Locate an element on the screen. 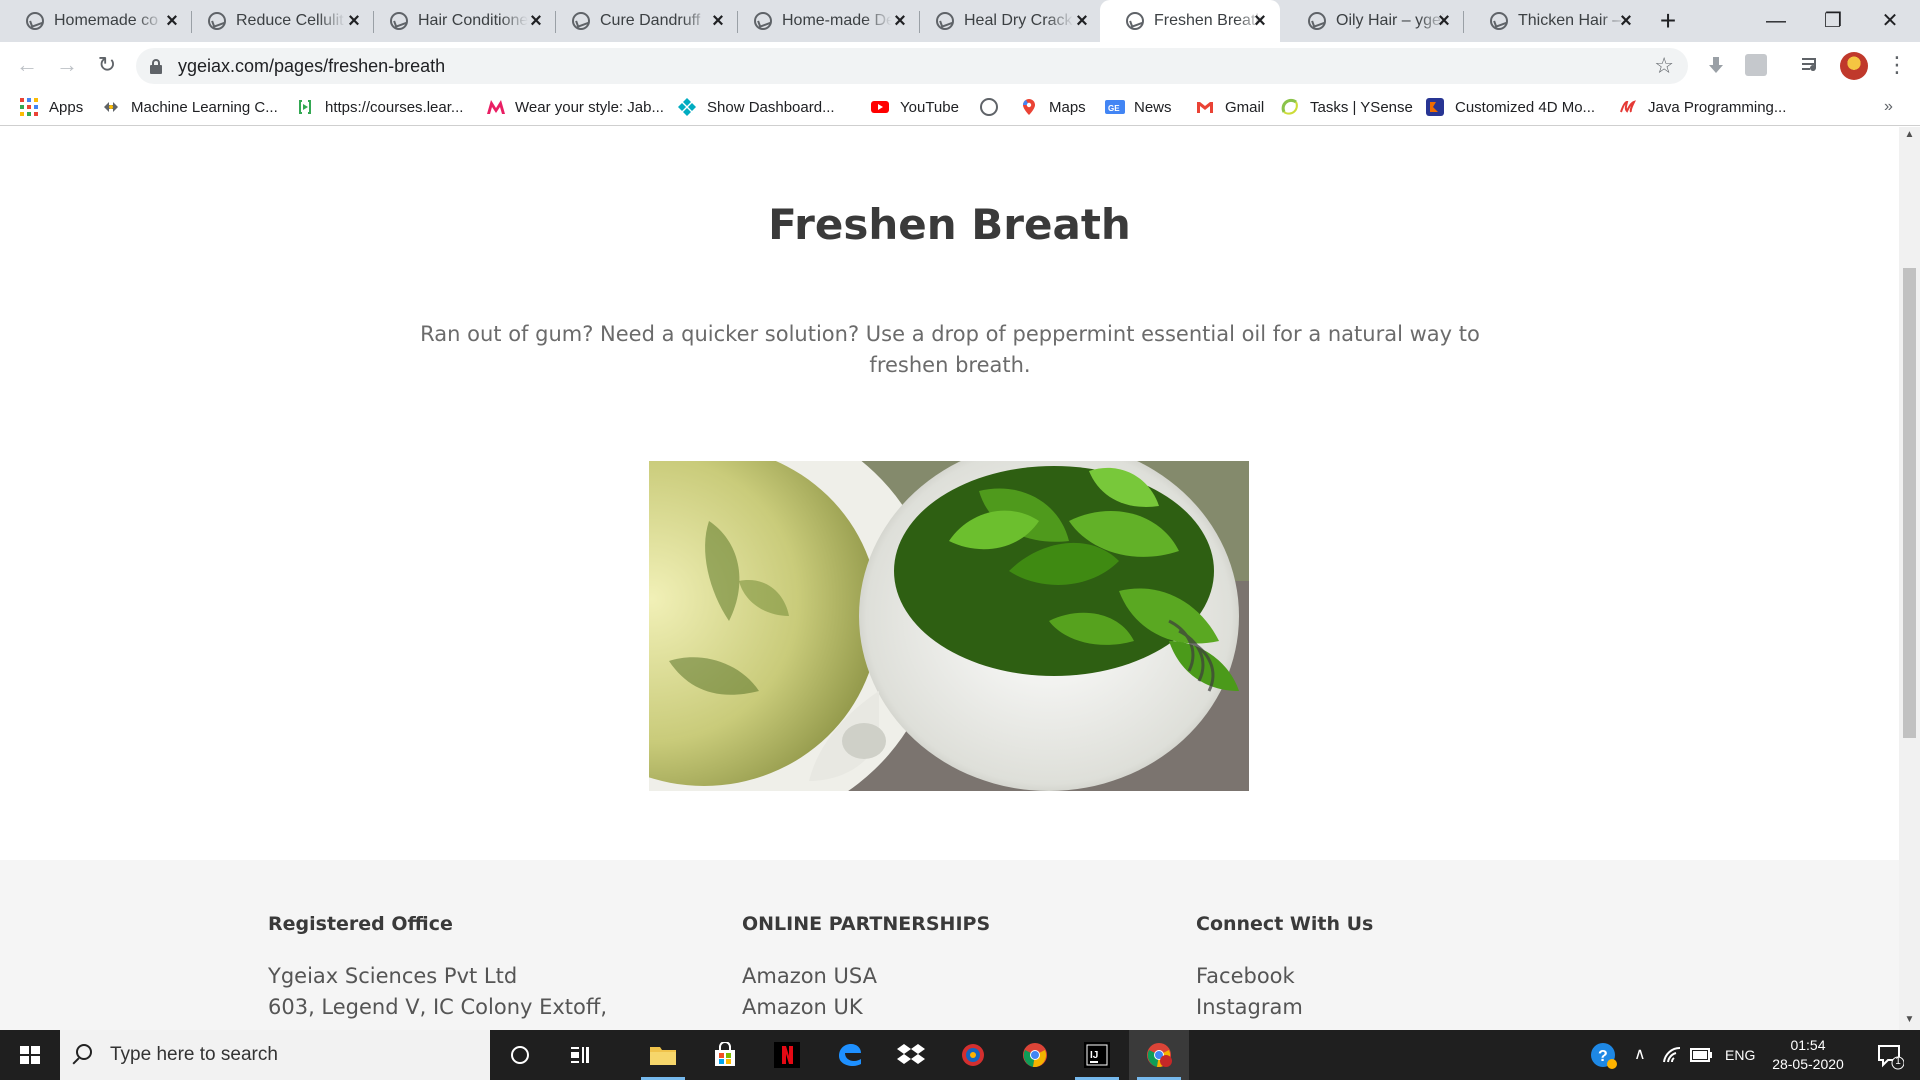  tab-title: Hair Conditione is located at coordinates (473, 20).